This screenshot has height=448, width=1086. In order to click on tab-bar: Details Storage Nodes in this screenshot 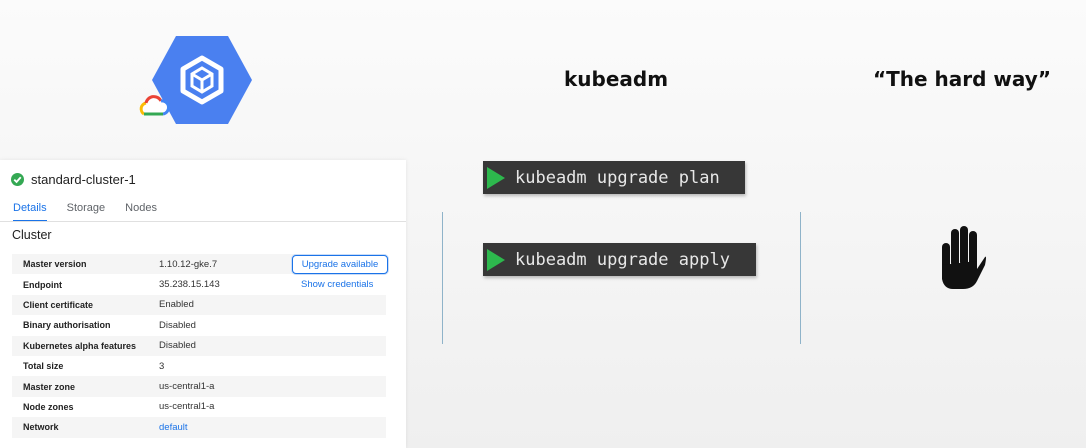, I will do `click(95, 212)`.